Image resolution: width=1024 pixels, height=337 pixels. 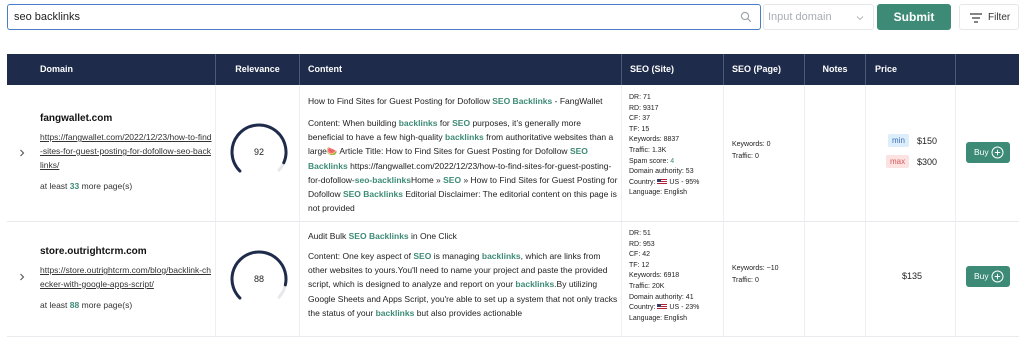 I want to click on search-icon, so click(x=746, y=17).